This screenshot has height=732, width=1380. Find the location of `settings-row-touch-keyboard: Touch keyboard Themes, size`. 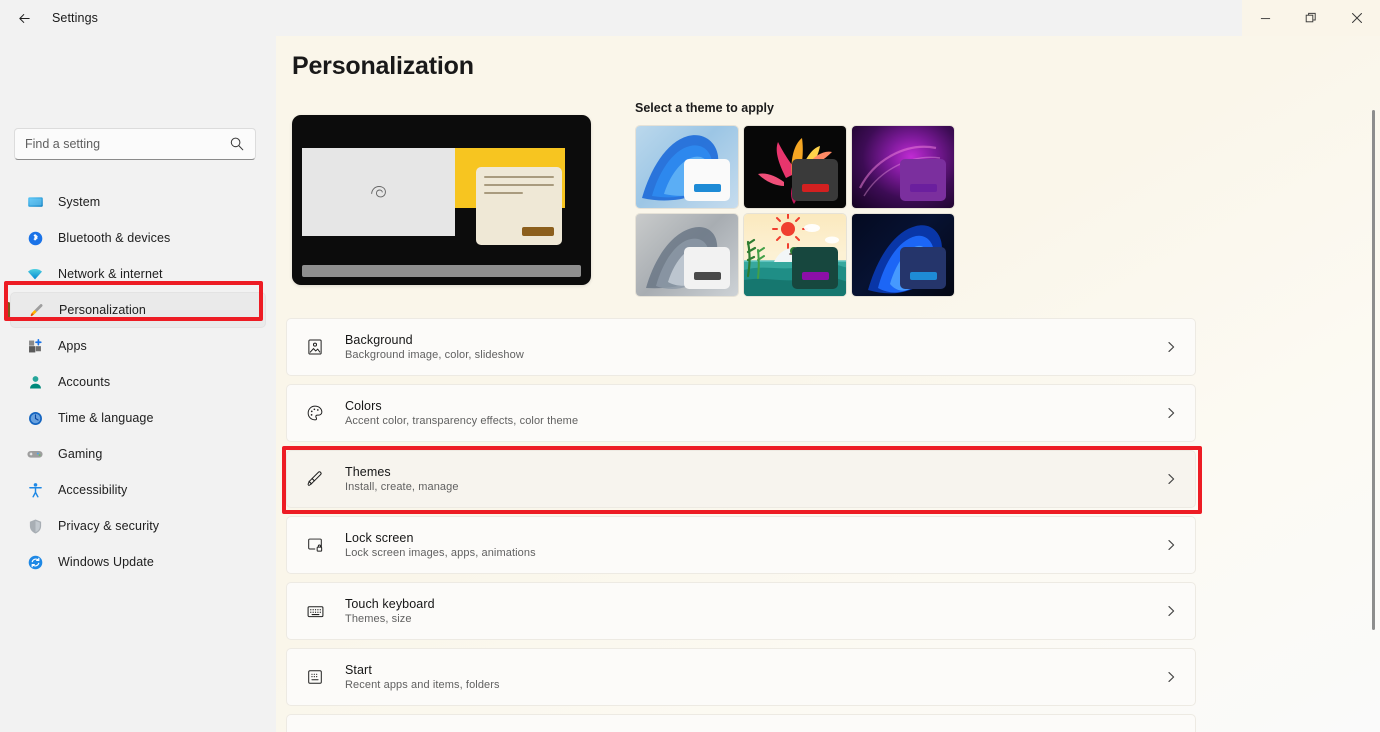

settings-row-touch-keyboard: Touch keyboard Themes, size is located at coordinates (741, 611).